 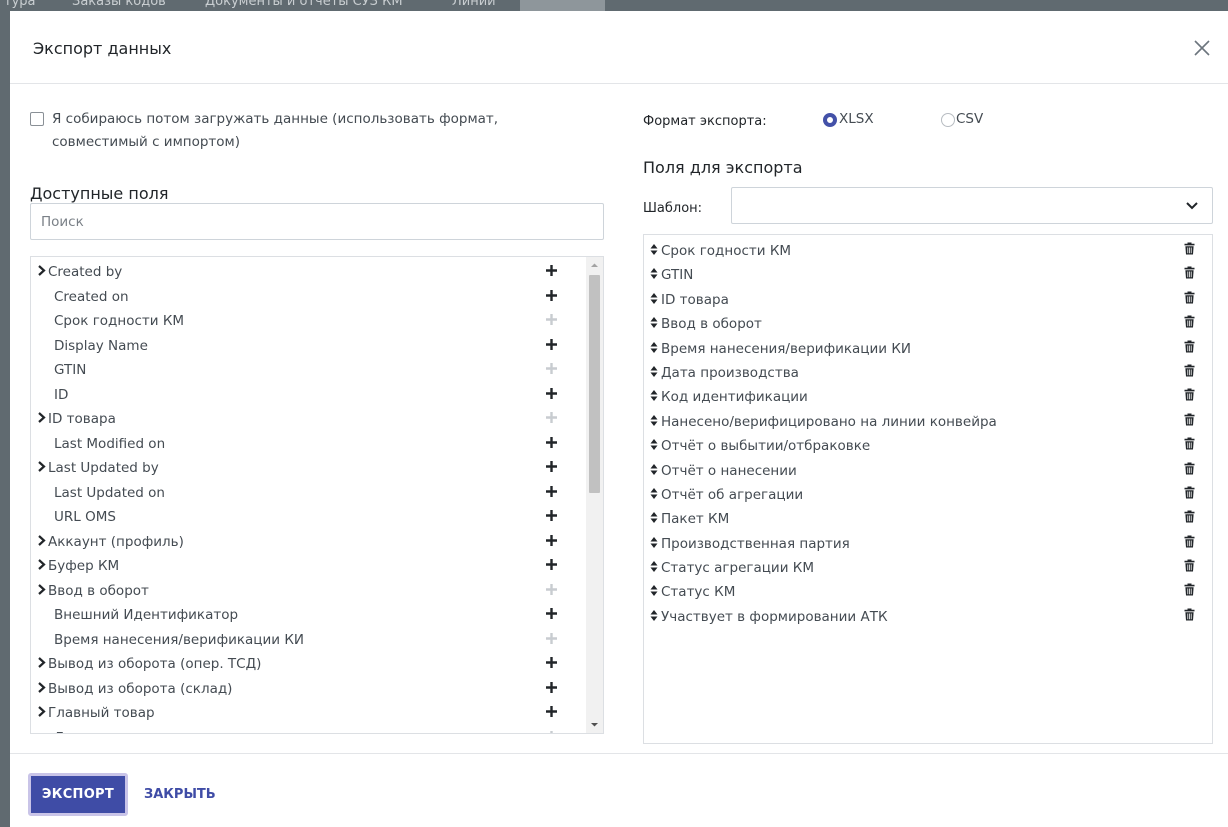 I want to click on scrollbar, so click(x=594, y=495).